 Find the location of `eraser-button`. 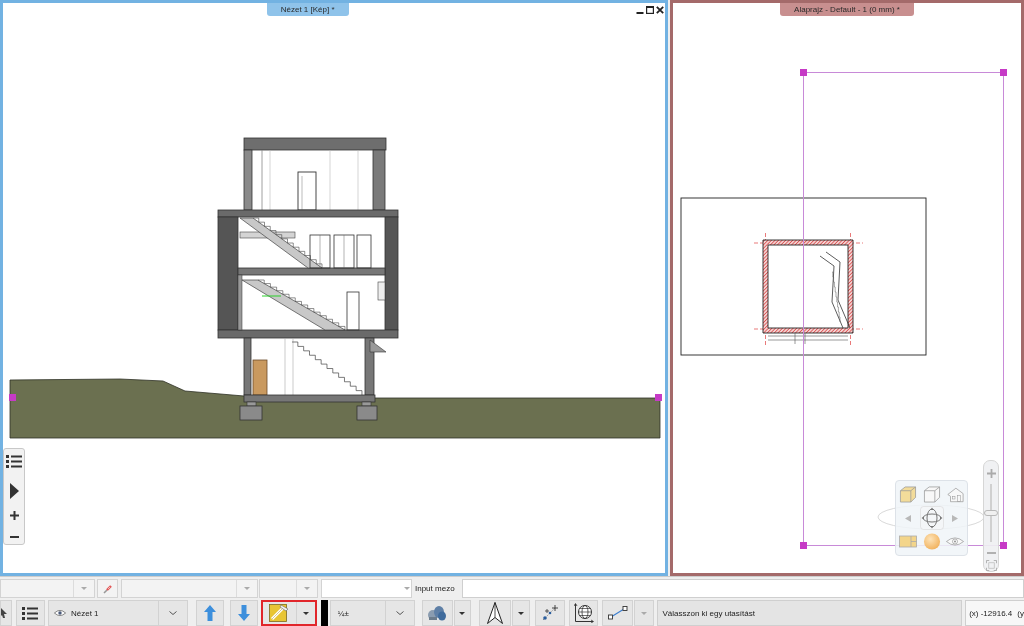

eraser-button is located at coordinates (107, 588).